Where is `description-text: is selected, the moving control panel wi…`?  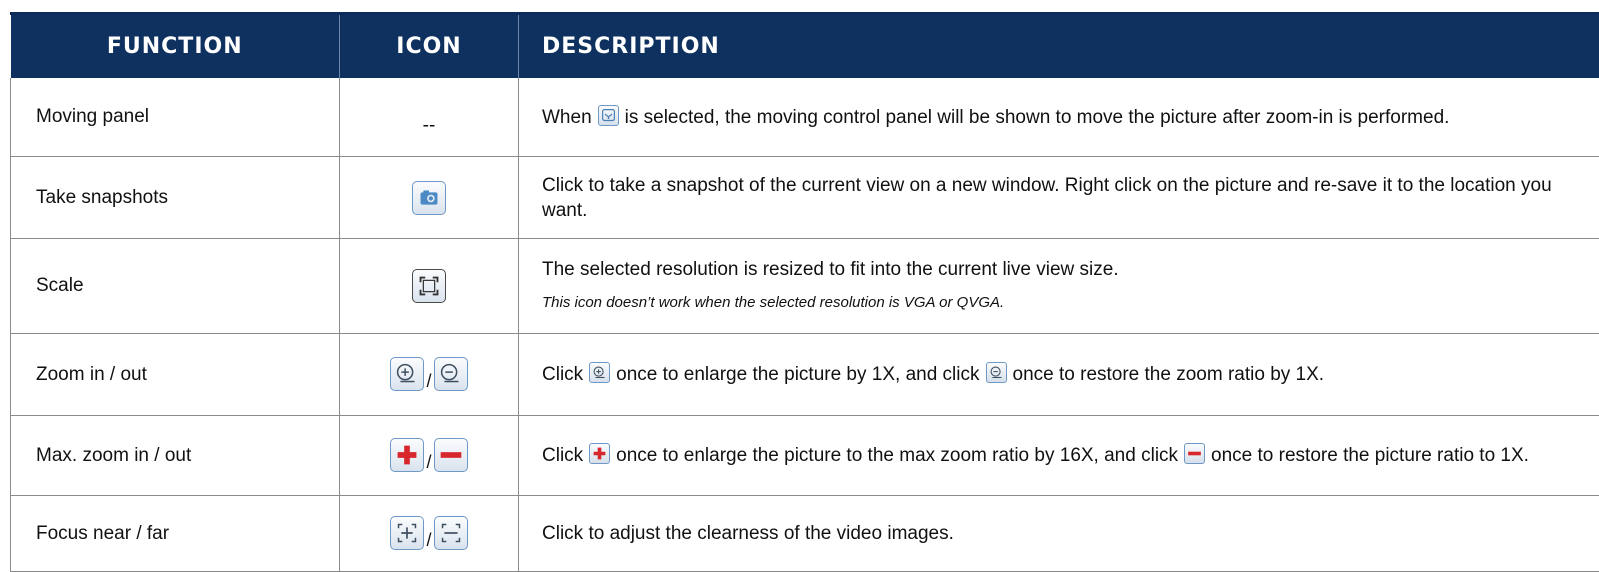
description-text: is selected, the moving control panel wi… is located at coordinates (1037, 117).